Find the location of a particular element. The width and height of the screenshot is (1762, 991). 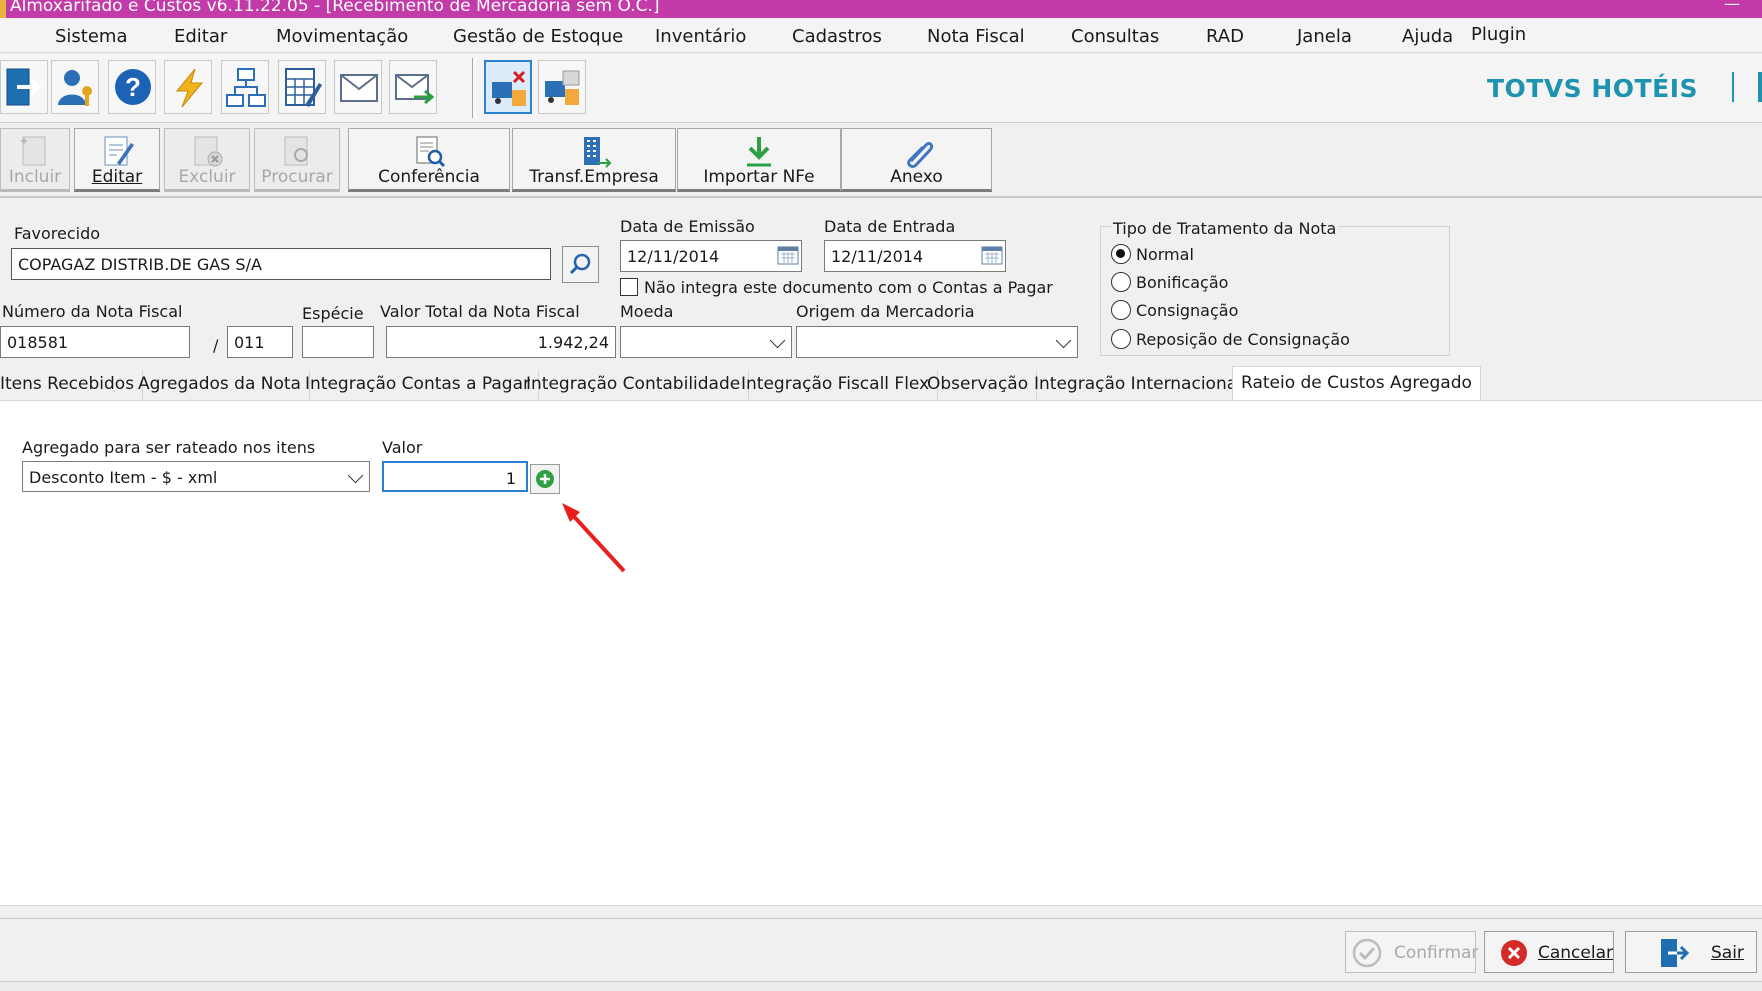

toolbar-separator is located at coordinates (474, 88).